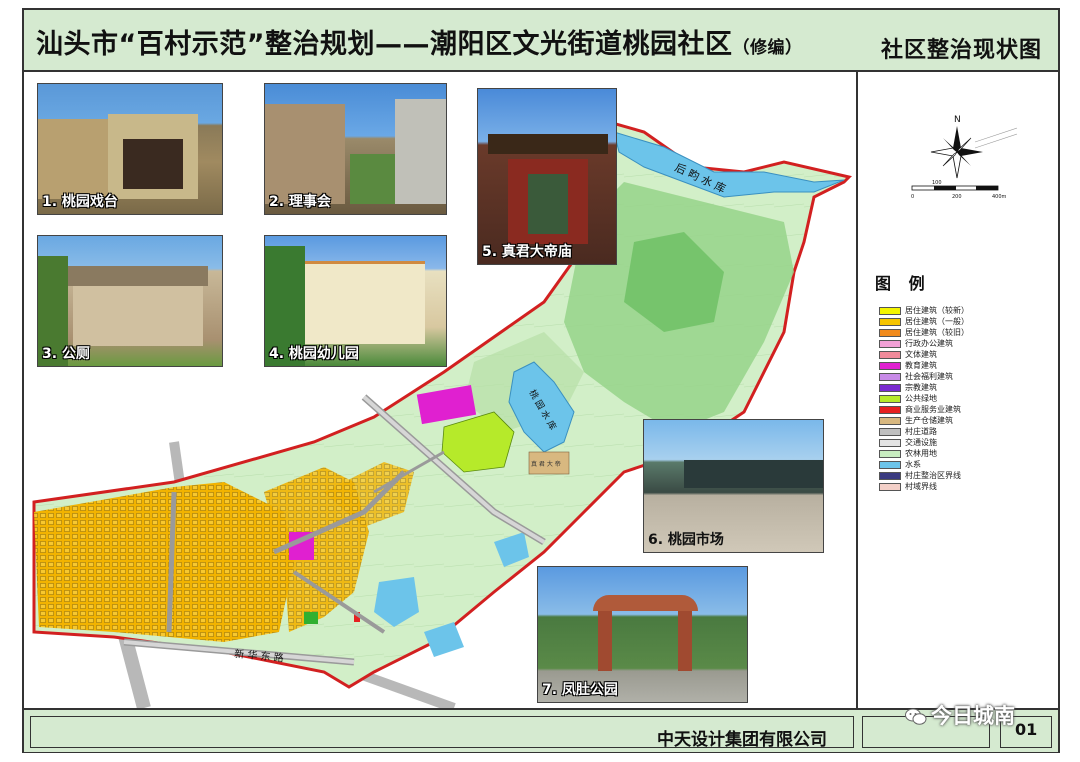 This screenshot has width=1080, height=762. Describe the element at coordinates (929, 421) in the screenshot. I see `legend-label: 生产仓储建筑` at that location.